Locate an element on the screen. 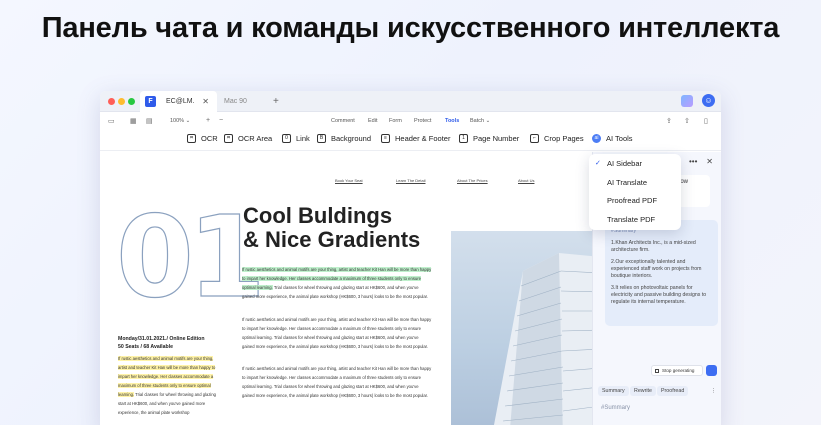 The image size is (821, 425). background-label: Background is located at coordinates (351, 138).